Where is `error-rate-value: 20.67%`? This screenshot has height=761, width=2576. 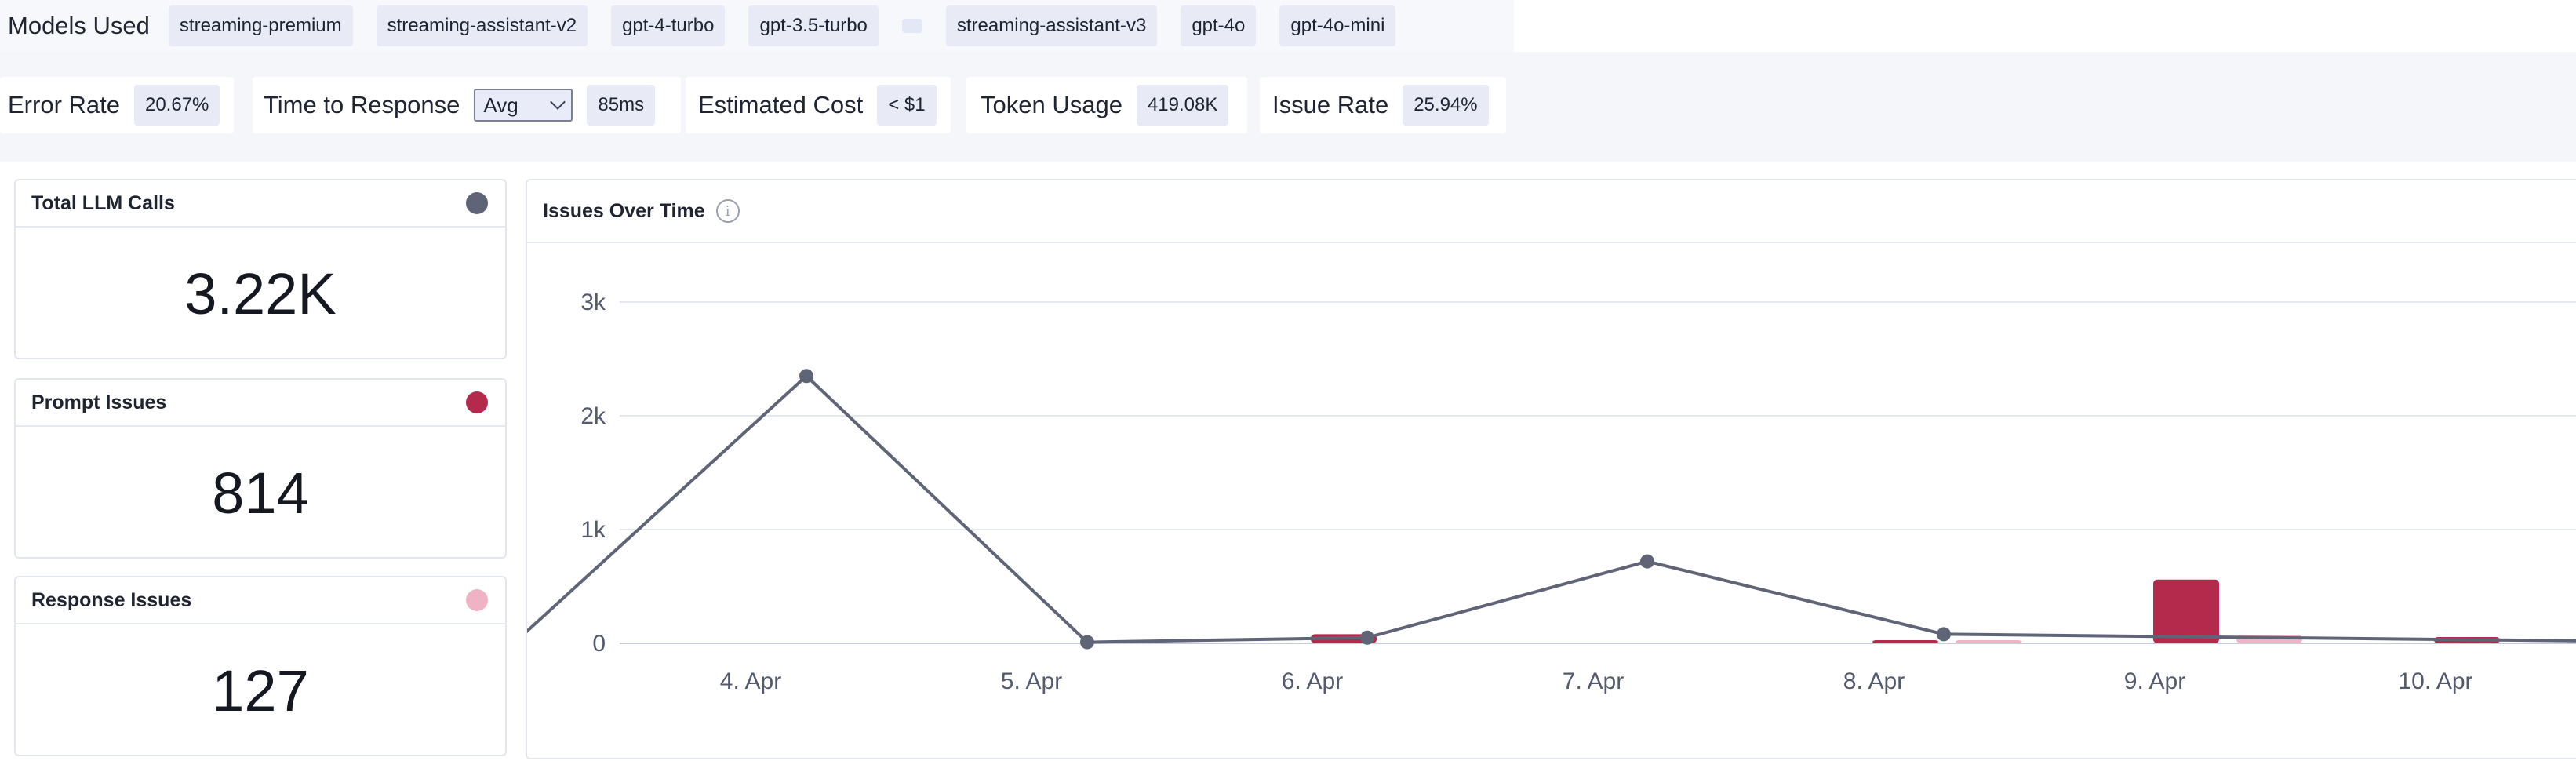
error-rate-value: 20.67% is located at coordinates (176, 105).